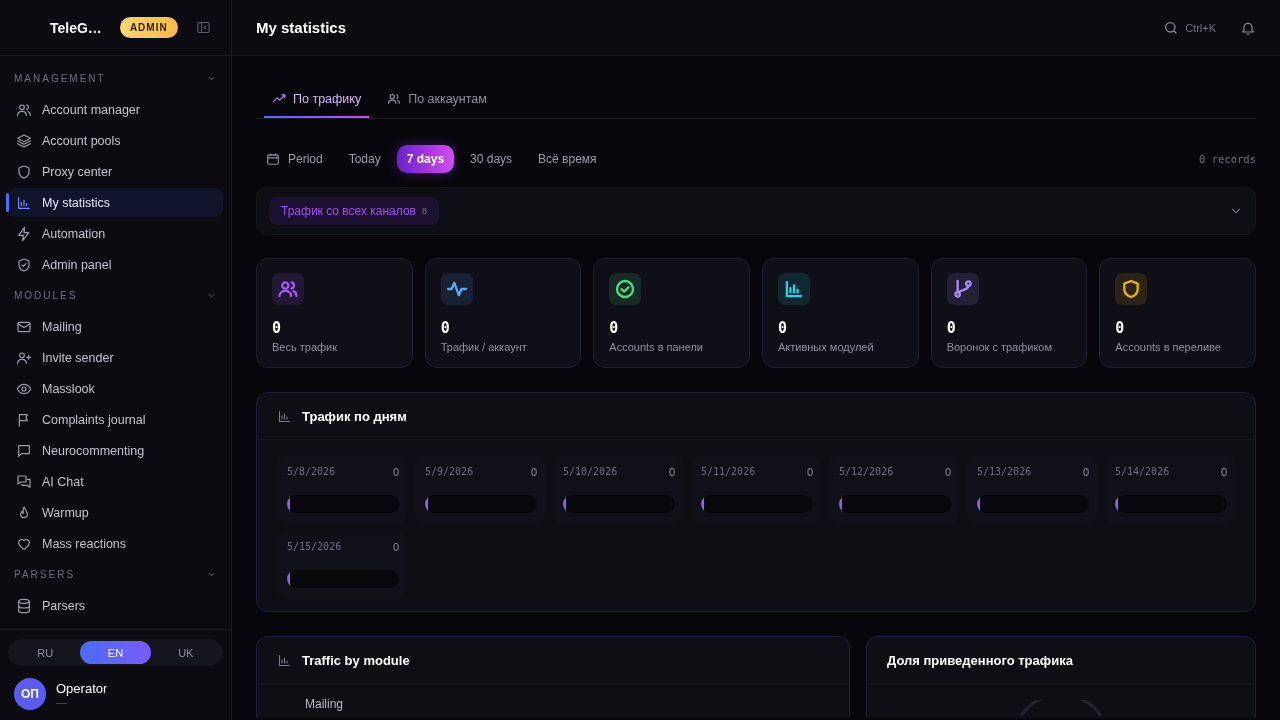  Describe the element at coordinates (61, 701) in the screenshot. I see `user-subtitle: —` at that location.